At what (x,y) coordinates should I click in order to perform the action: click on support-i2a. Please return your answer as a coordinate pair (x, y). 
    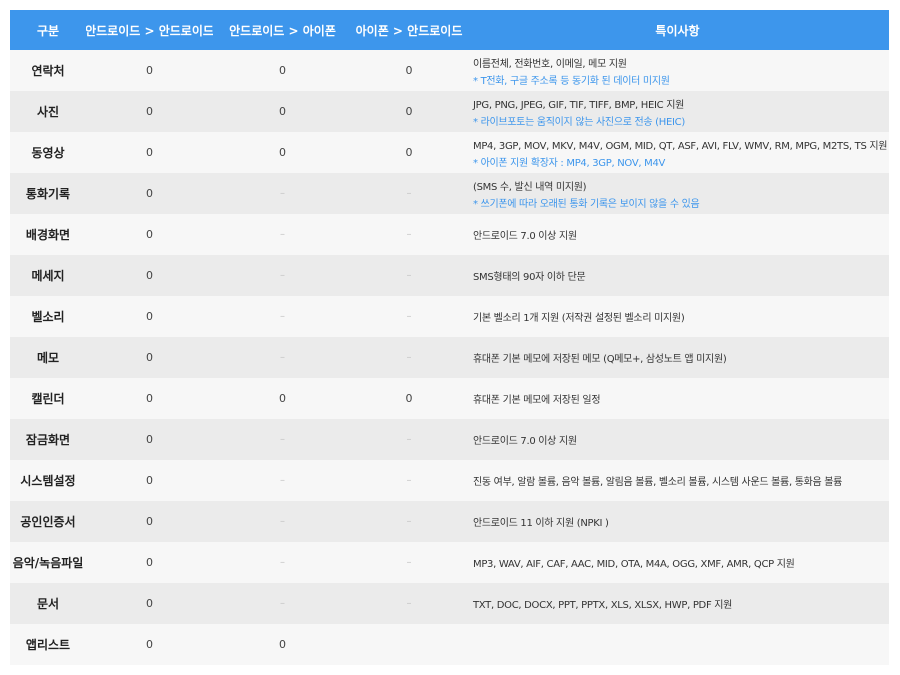
    Looking at the image, I should click on (409, 644).